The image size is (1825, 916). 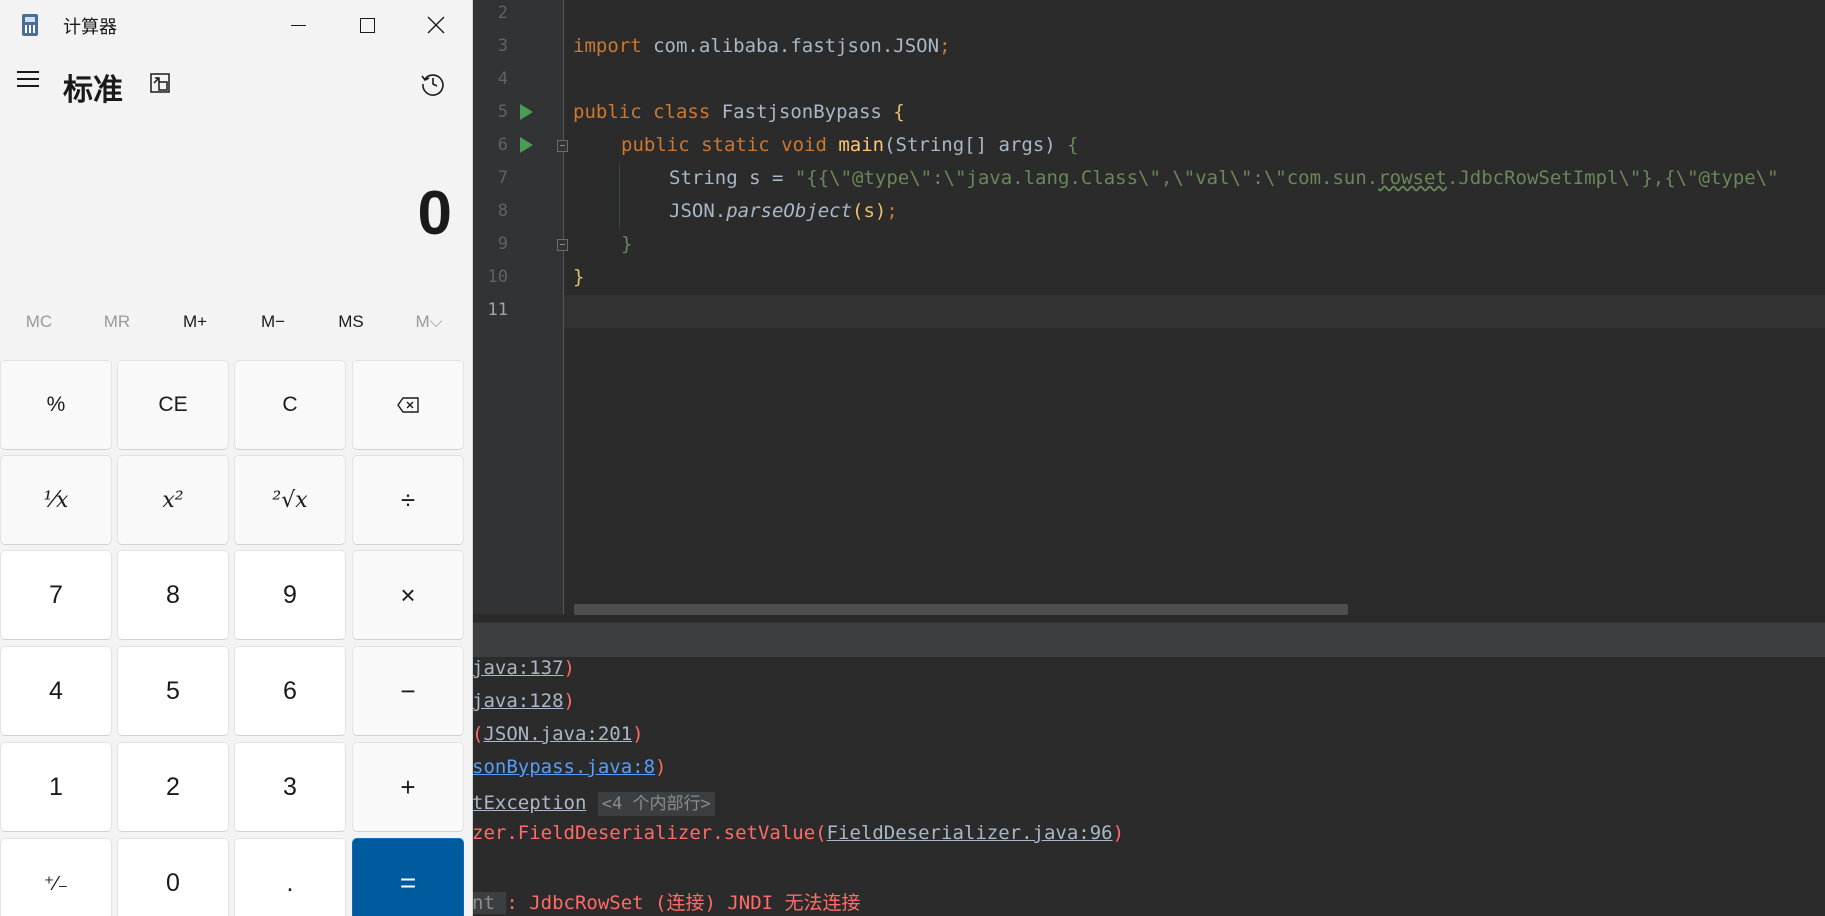 What do you see at coordinates (1412, 178) in the screenshot?
I see `typo-word: rowset` at bounding box center [1412, 178].